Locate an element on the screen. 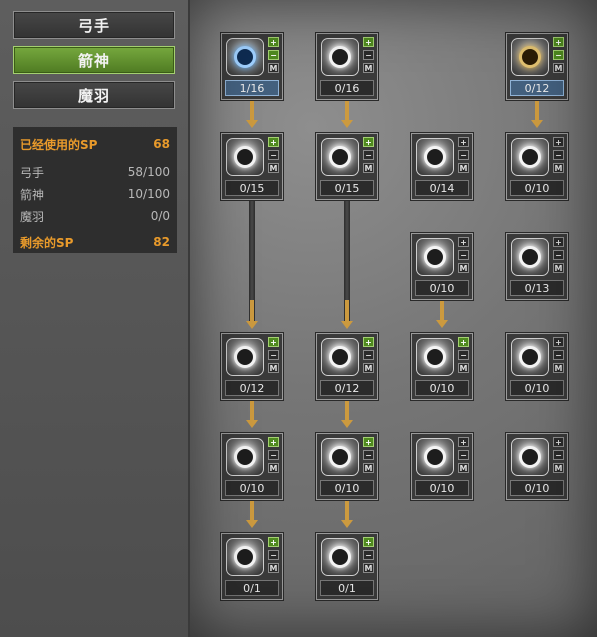 The width and height of the screenshot is (597, 637). skill-slot: + − M 0/13 is located at coordinates (537, 266).